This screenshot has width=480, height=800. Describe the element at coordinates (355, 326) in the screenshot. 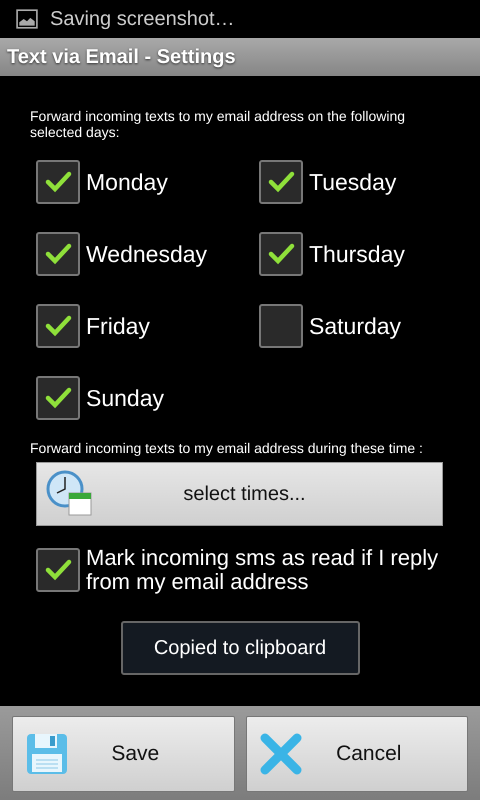

I see `checkbox-label: Saturday` at that location.